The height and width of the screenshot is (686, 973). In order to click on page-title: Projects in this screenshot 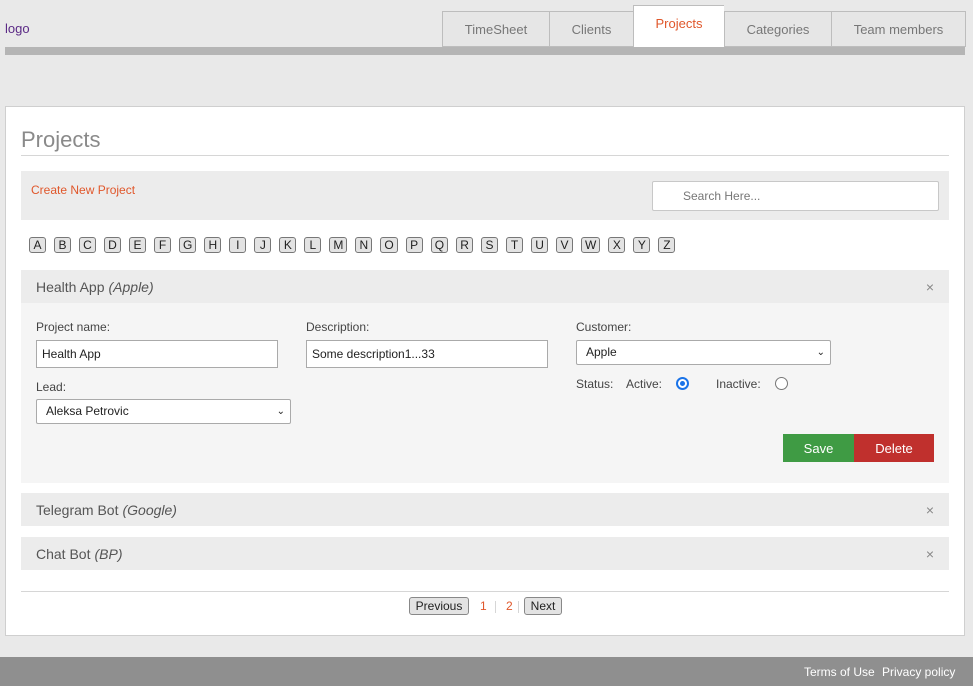, I will do `click(61, 139)`.